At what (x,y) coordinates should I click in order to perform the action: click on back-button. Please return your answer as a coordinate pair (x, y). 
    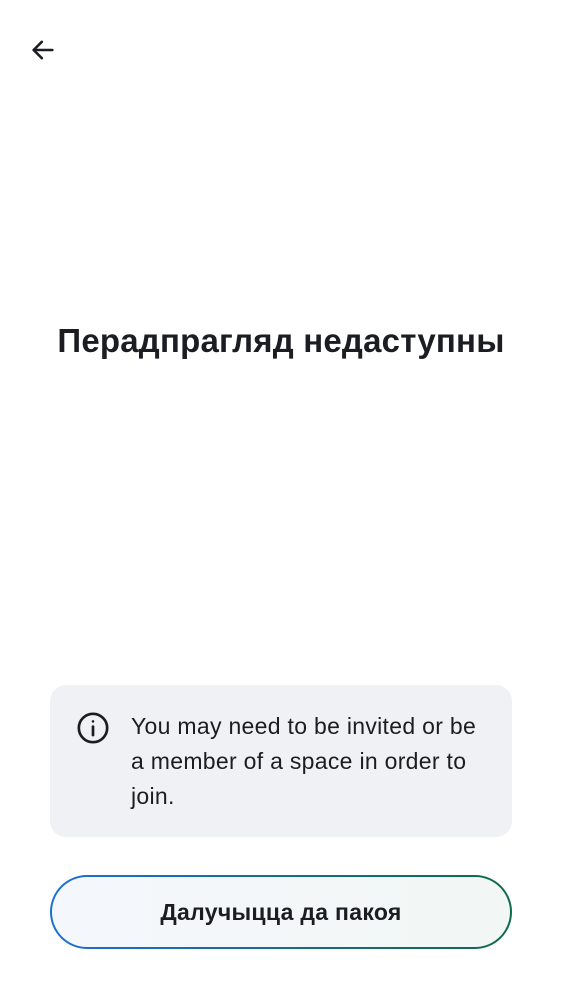
    Looking at the image, I should click on (43, 50).